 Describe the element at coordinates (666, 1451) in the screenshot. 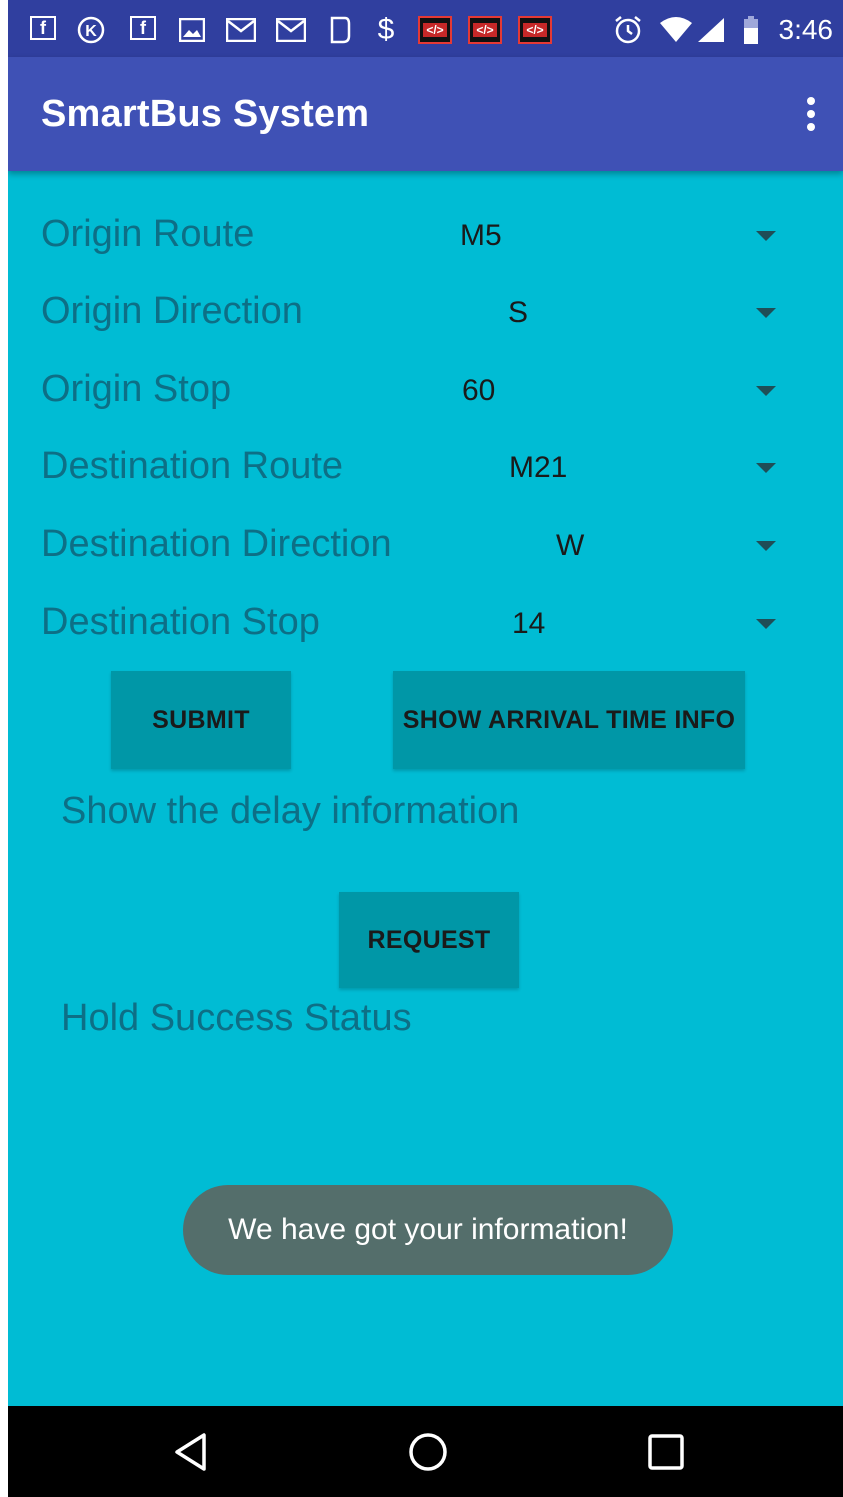

I see `recents-icon` at that location.